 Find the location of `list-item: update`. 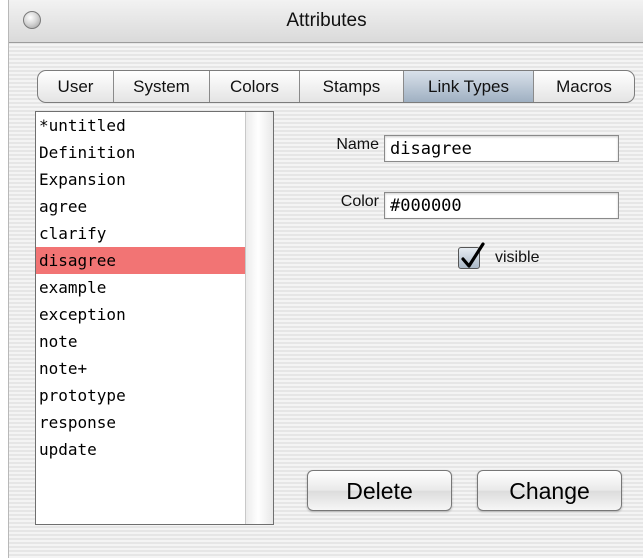

list-item: update is located at coordinates (141, 449).